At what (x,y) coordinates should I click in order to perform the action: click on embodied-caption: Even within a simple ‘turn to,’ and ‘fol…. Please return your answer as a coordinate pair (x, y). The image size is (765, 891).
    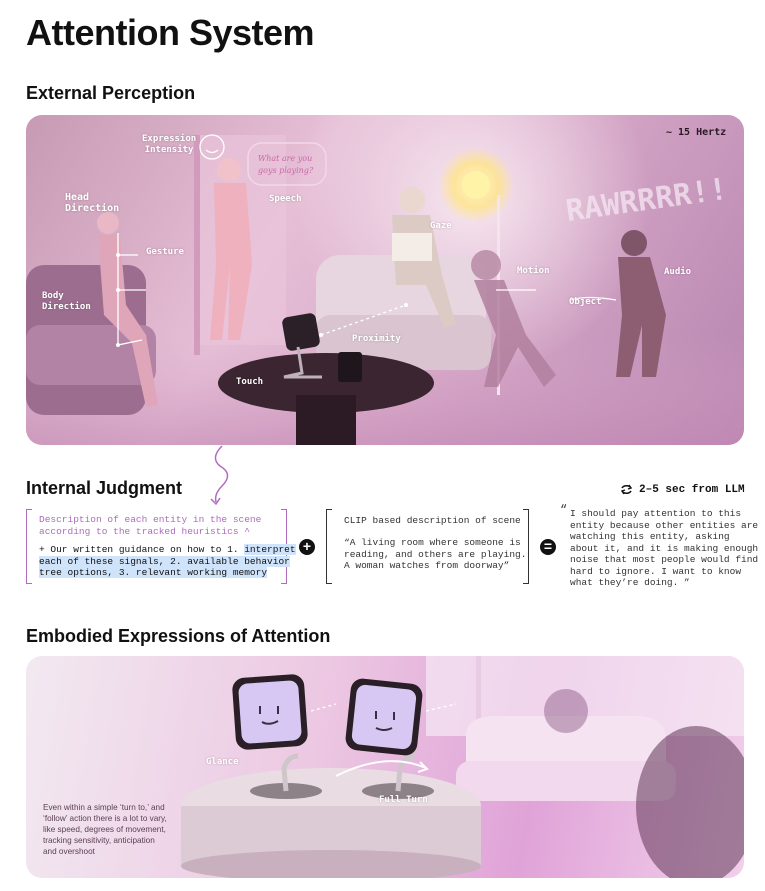
    Looking at the image, I should click on (105, 829).